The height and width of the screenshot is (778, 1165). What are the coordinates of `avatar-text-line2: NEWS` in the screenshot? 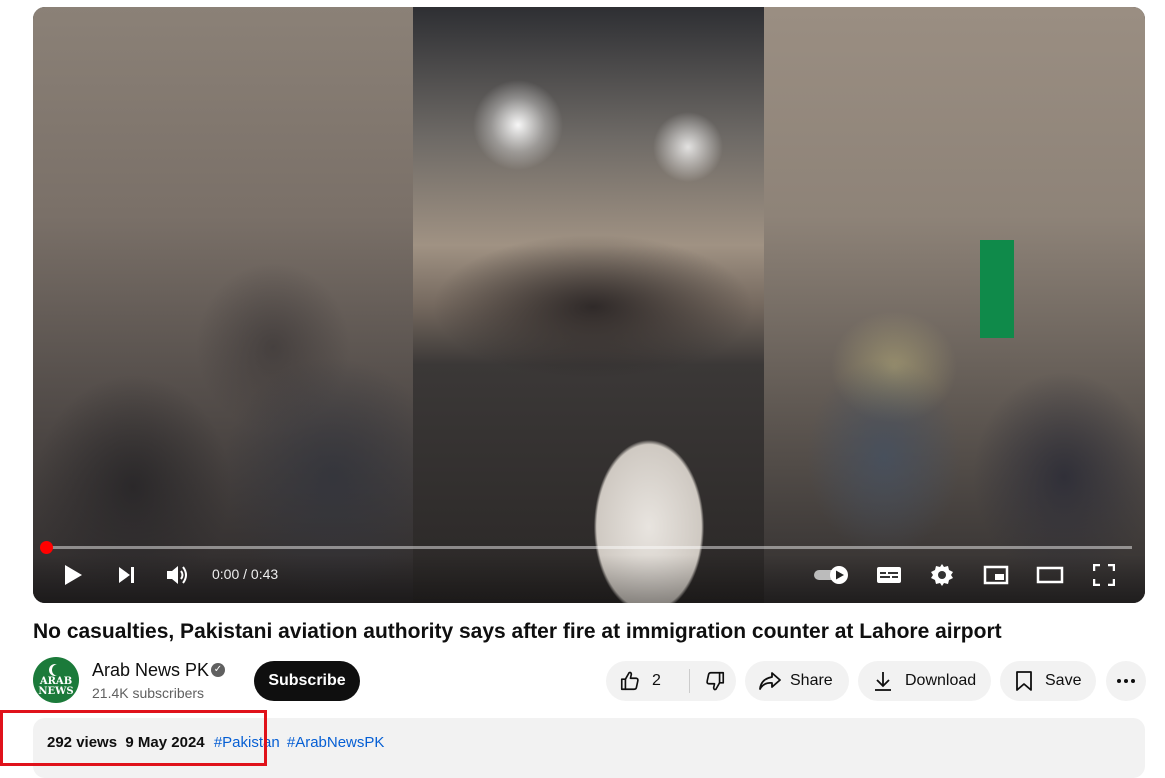 It's located at (56, 691).